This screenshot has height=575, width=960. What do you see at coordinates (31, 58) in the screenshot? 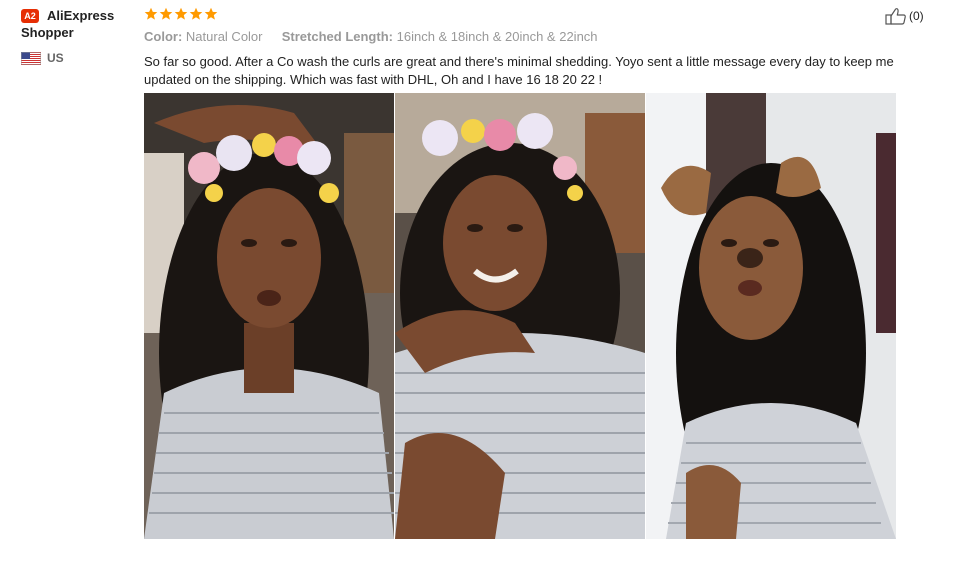
I see `us-flag-icon` at bounding box center [31, 58].